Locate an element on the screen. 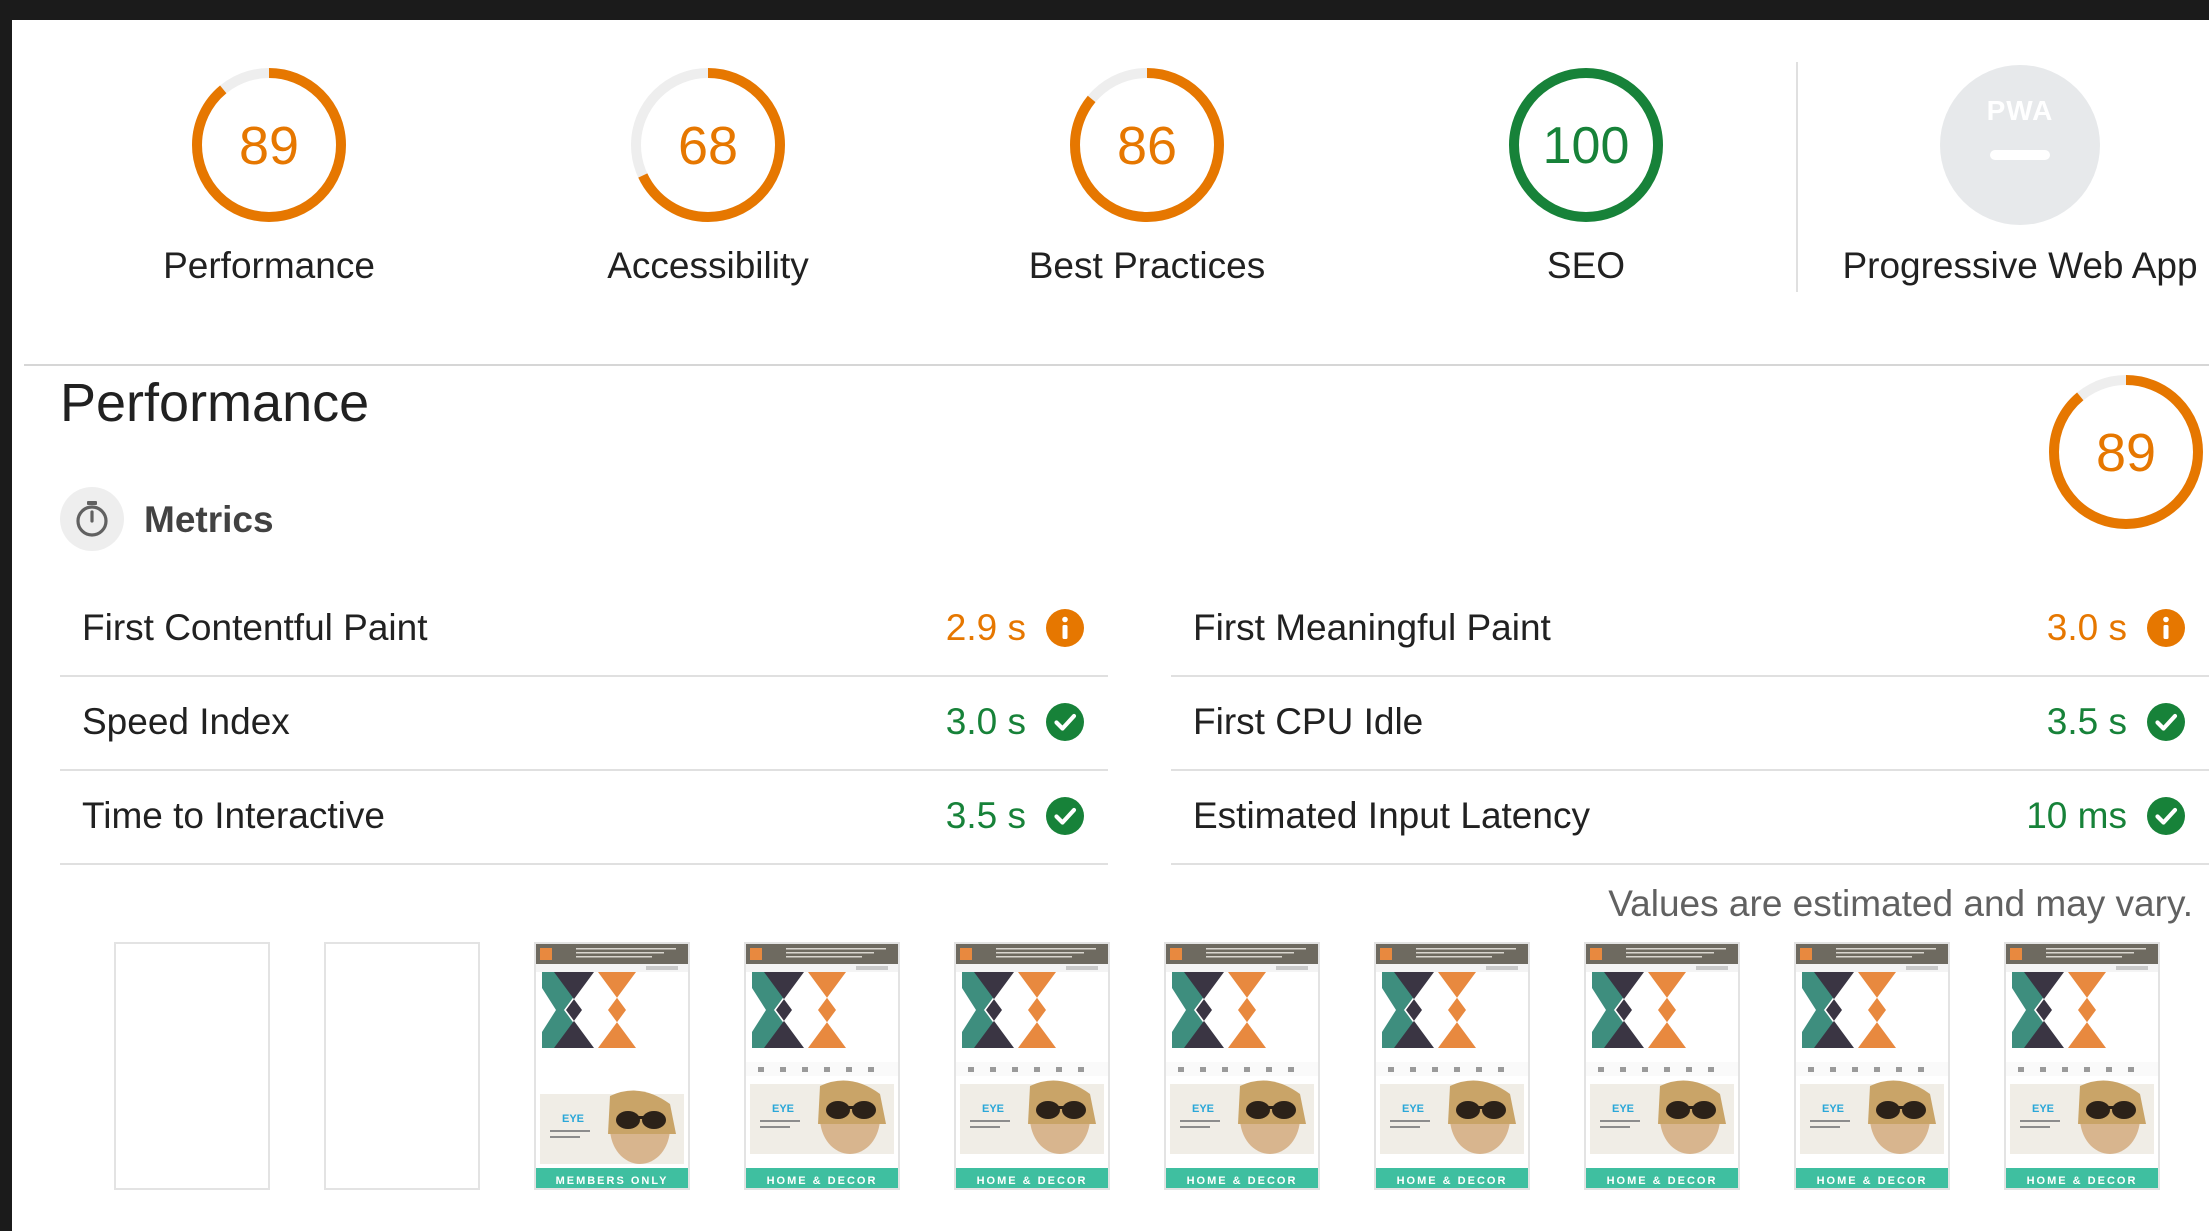 The image size is (2209, 1231). gauge-best-practices: 86 Best Practices is located at coordinates (1147, 176).